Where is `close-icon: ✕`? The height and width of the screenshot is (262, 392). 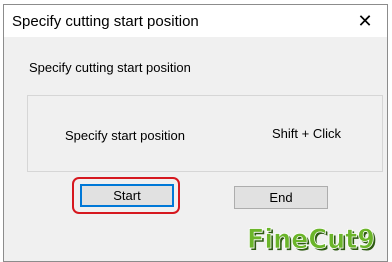 close-icon: ✕ is located at coordinates (365, 21).